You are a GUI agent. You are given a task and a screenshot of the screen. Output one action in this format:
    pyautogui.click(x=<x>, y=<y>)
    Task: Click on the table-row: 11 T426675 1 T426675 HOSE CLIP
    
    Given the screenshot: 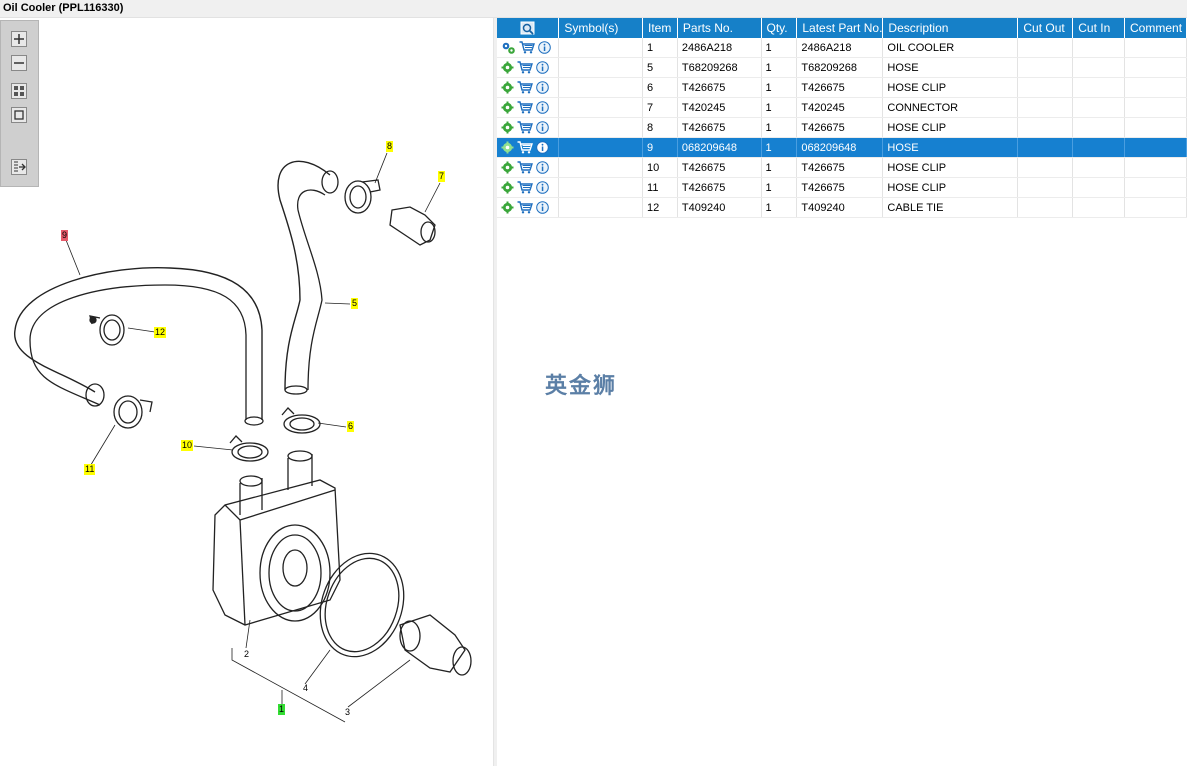 What is the action you would take?
    pyautogui.click(x=842, y=187)
    